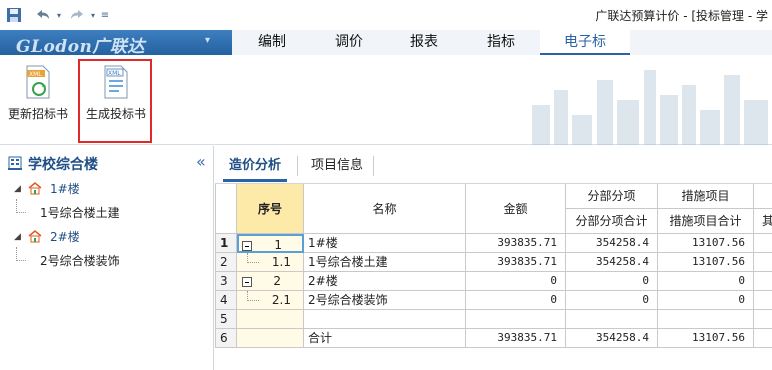  Describe the element at coordinates (706, 221) in the screenshot. I see `header-csxm-total: 措施项目合计` at that location.